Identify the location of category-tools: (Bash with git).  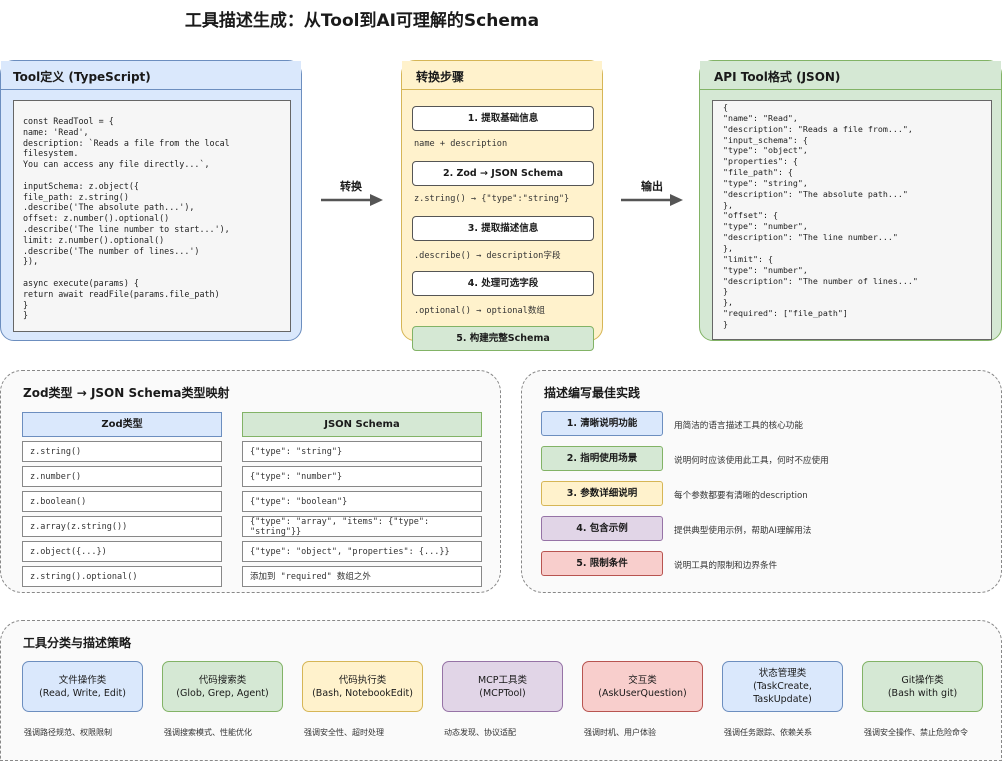
(922, 693).